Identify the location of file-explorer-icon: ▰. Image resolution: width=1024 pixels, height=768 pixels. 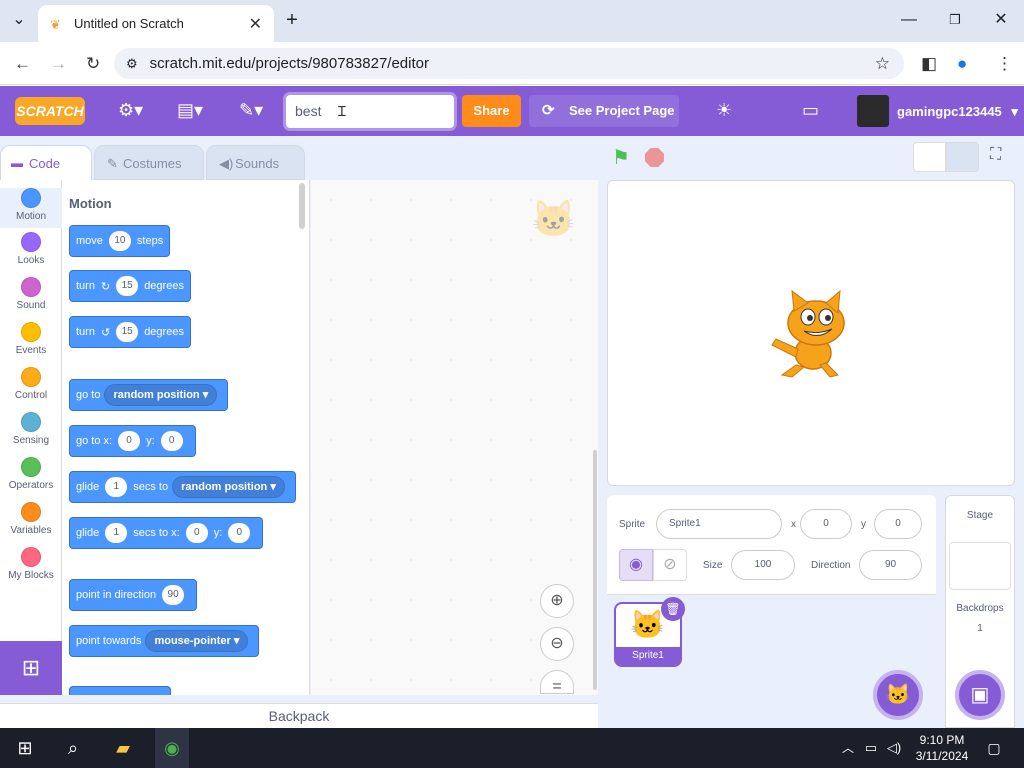
(123, 748).